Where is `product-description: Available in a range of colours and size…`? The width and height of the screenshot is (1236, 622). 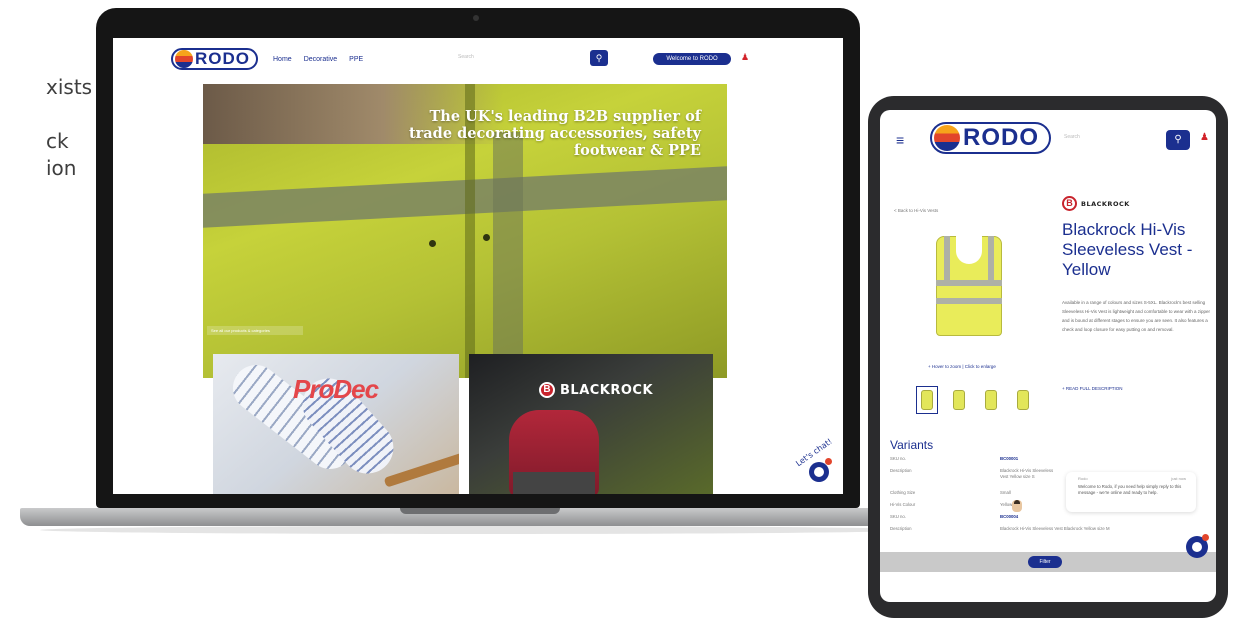
product-description: Available in a range of colours and size… is located at coordinates (1136, 316).